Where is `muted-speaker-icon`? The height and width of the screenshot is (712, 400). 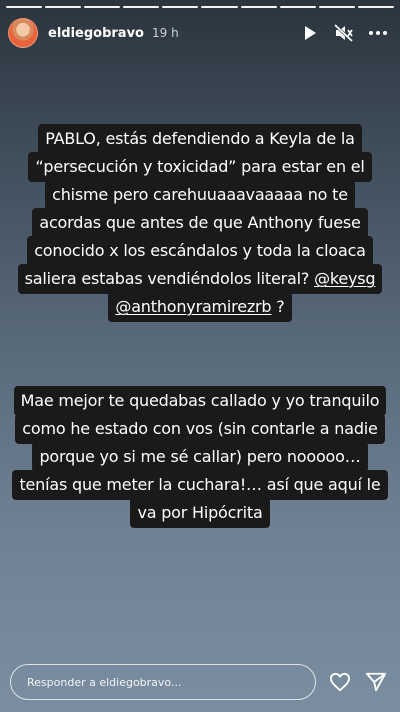 muted-speaker-icon is located at coordinates (344, 33).